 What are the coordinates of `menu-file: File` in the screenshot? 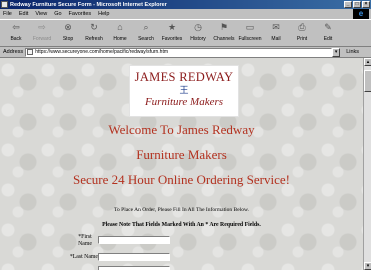 It's located at (7, 14).